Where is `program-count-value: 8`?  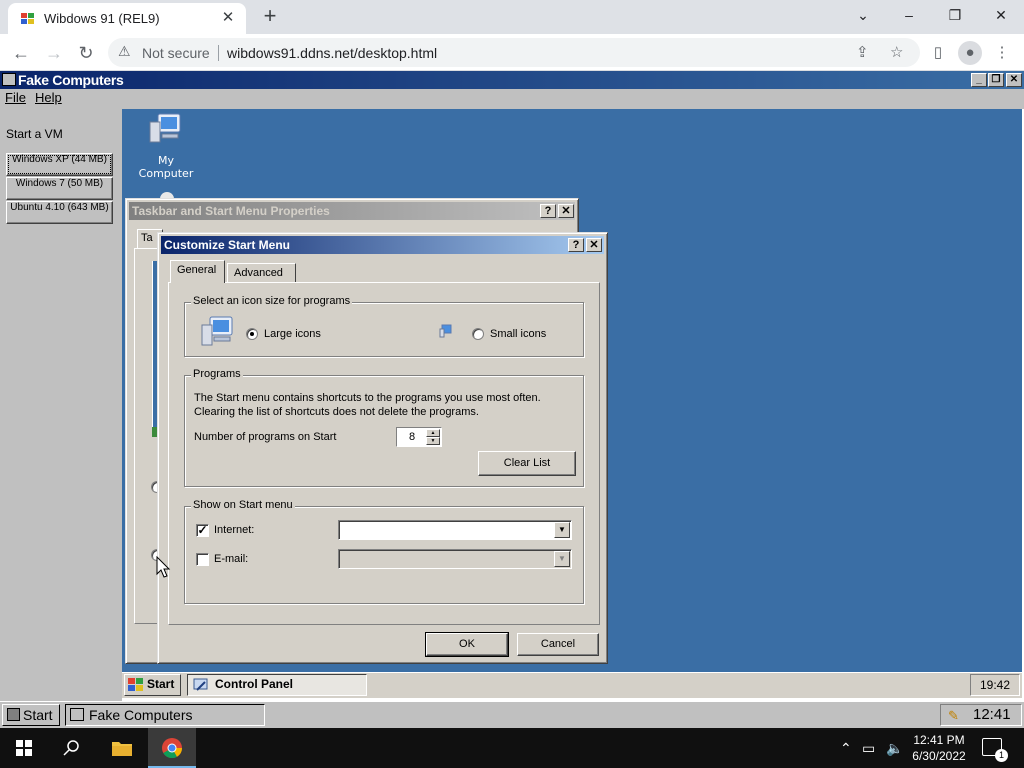
program-count-value: 8 is located at coordinates (412, 437).